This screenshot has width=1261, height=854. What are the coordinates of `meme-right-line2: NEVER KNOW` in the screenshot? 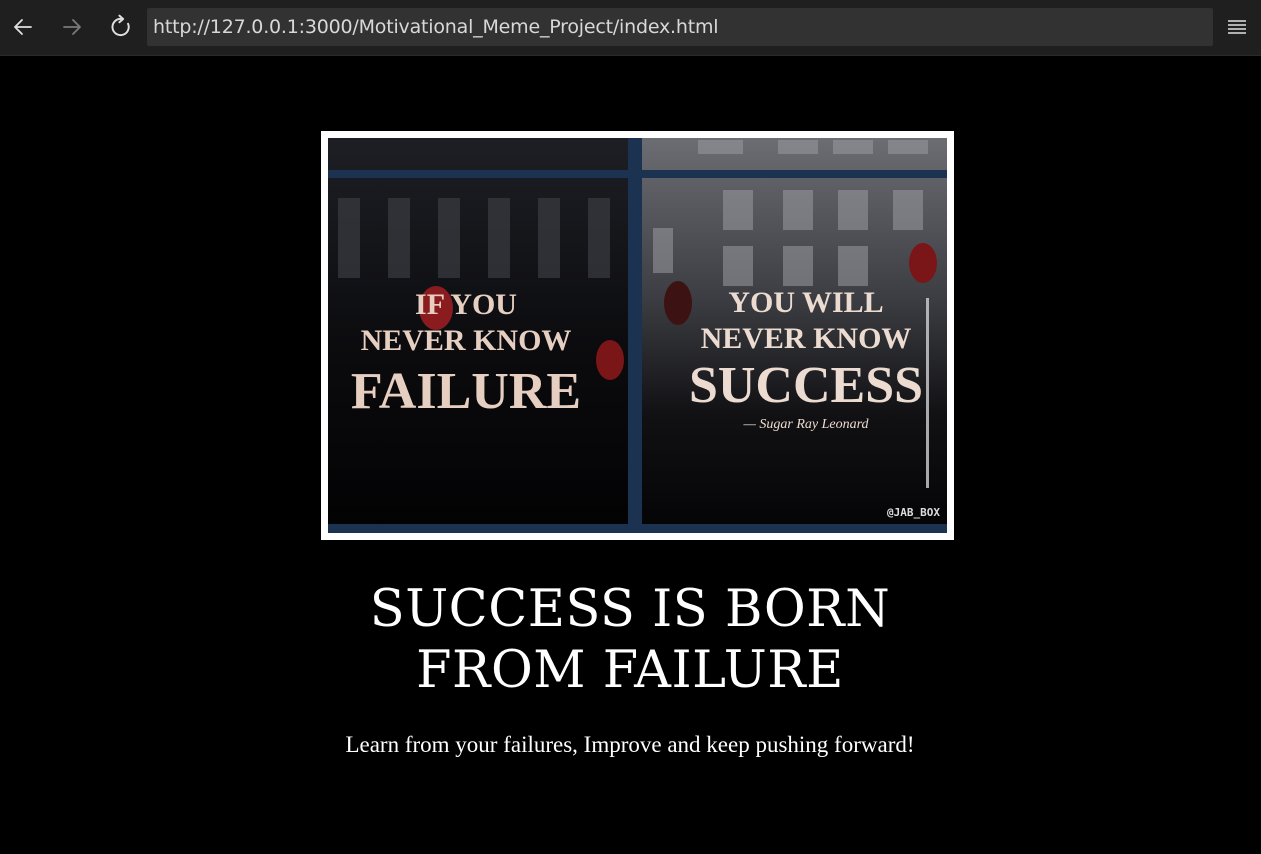 It's located at (806, 338).